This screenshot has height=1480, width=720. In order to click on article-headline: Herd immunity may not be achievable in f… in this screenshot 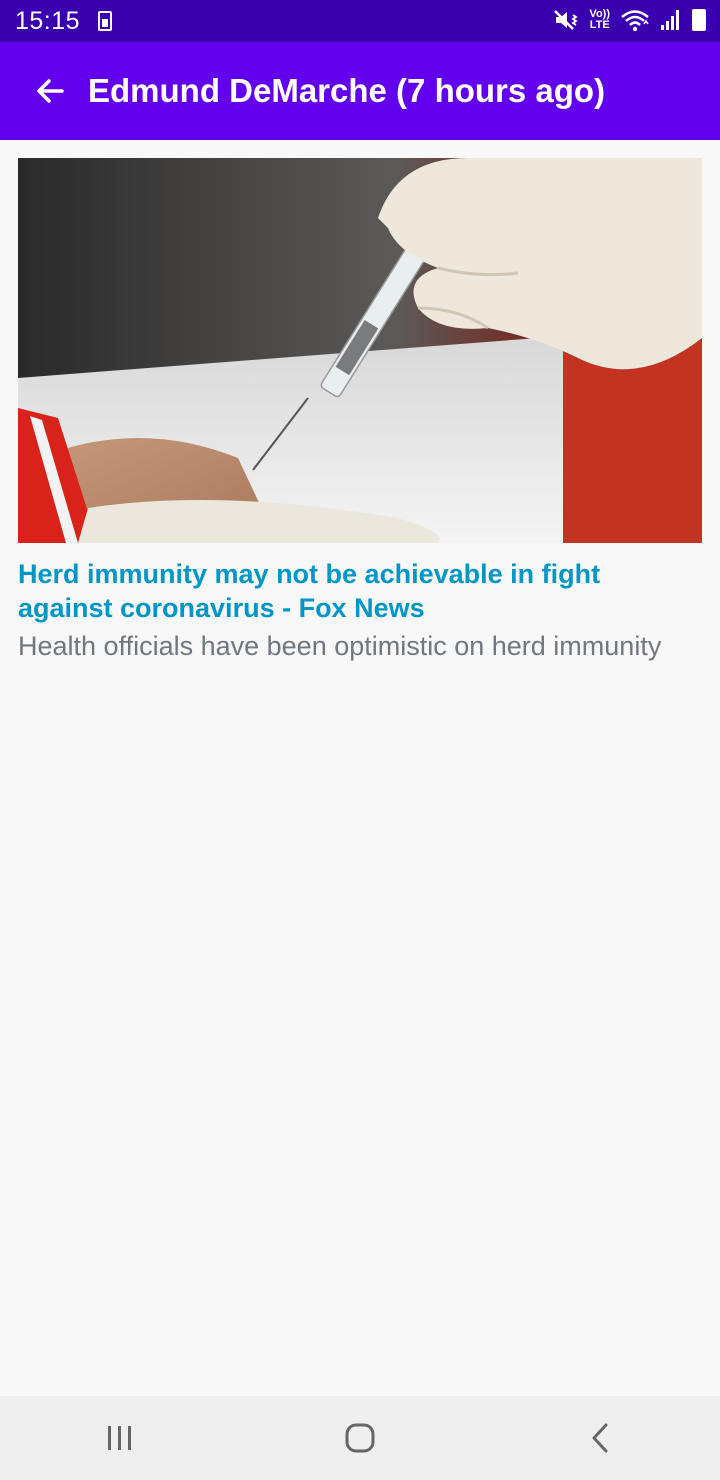, I will do `click(360, 591)`.